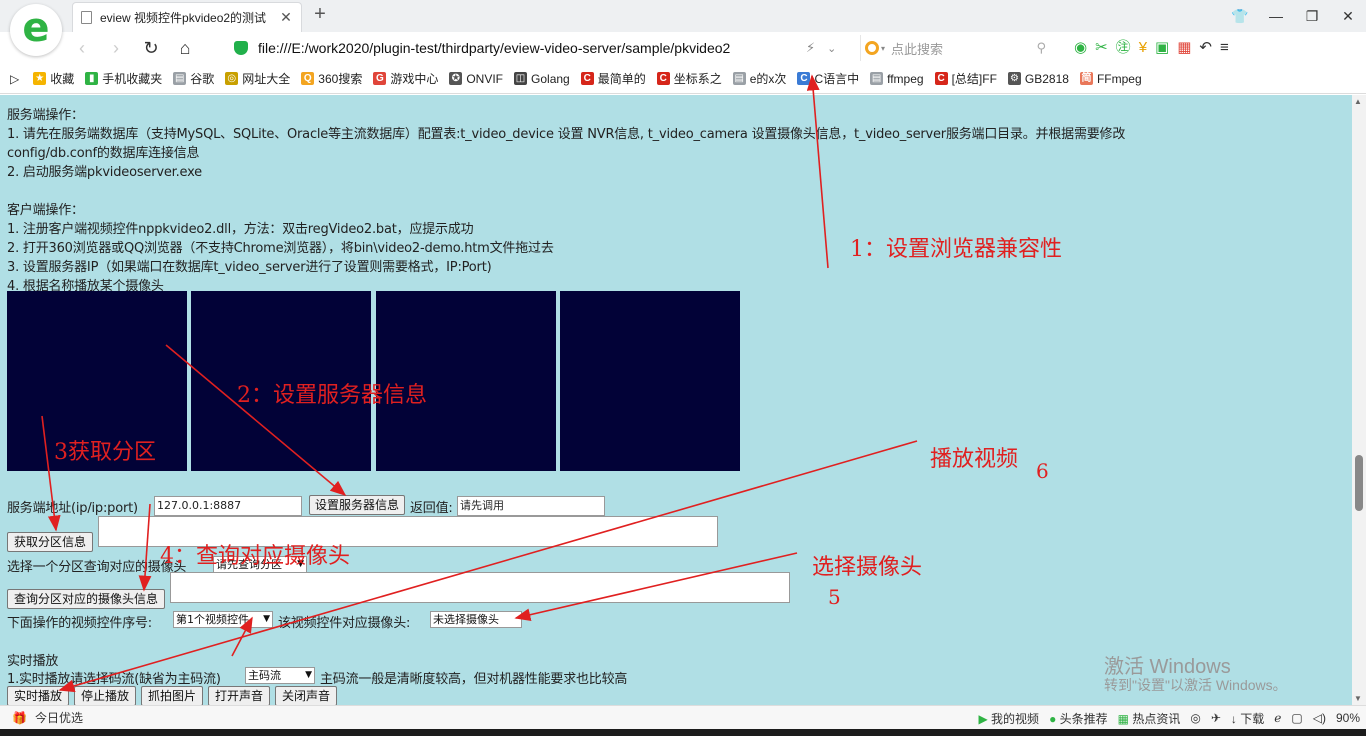 The image size is (1366, 736). I want to click on new-tab-button: +, so click(320, 15).